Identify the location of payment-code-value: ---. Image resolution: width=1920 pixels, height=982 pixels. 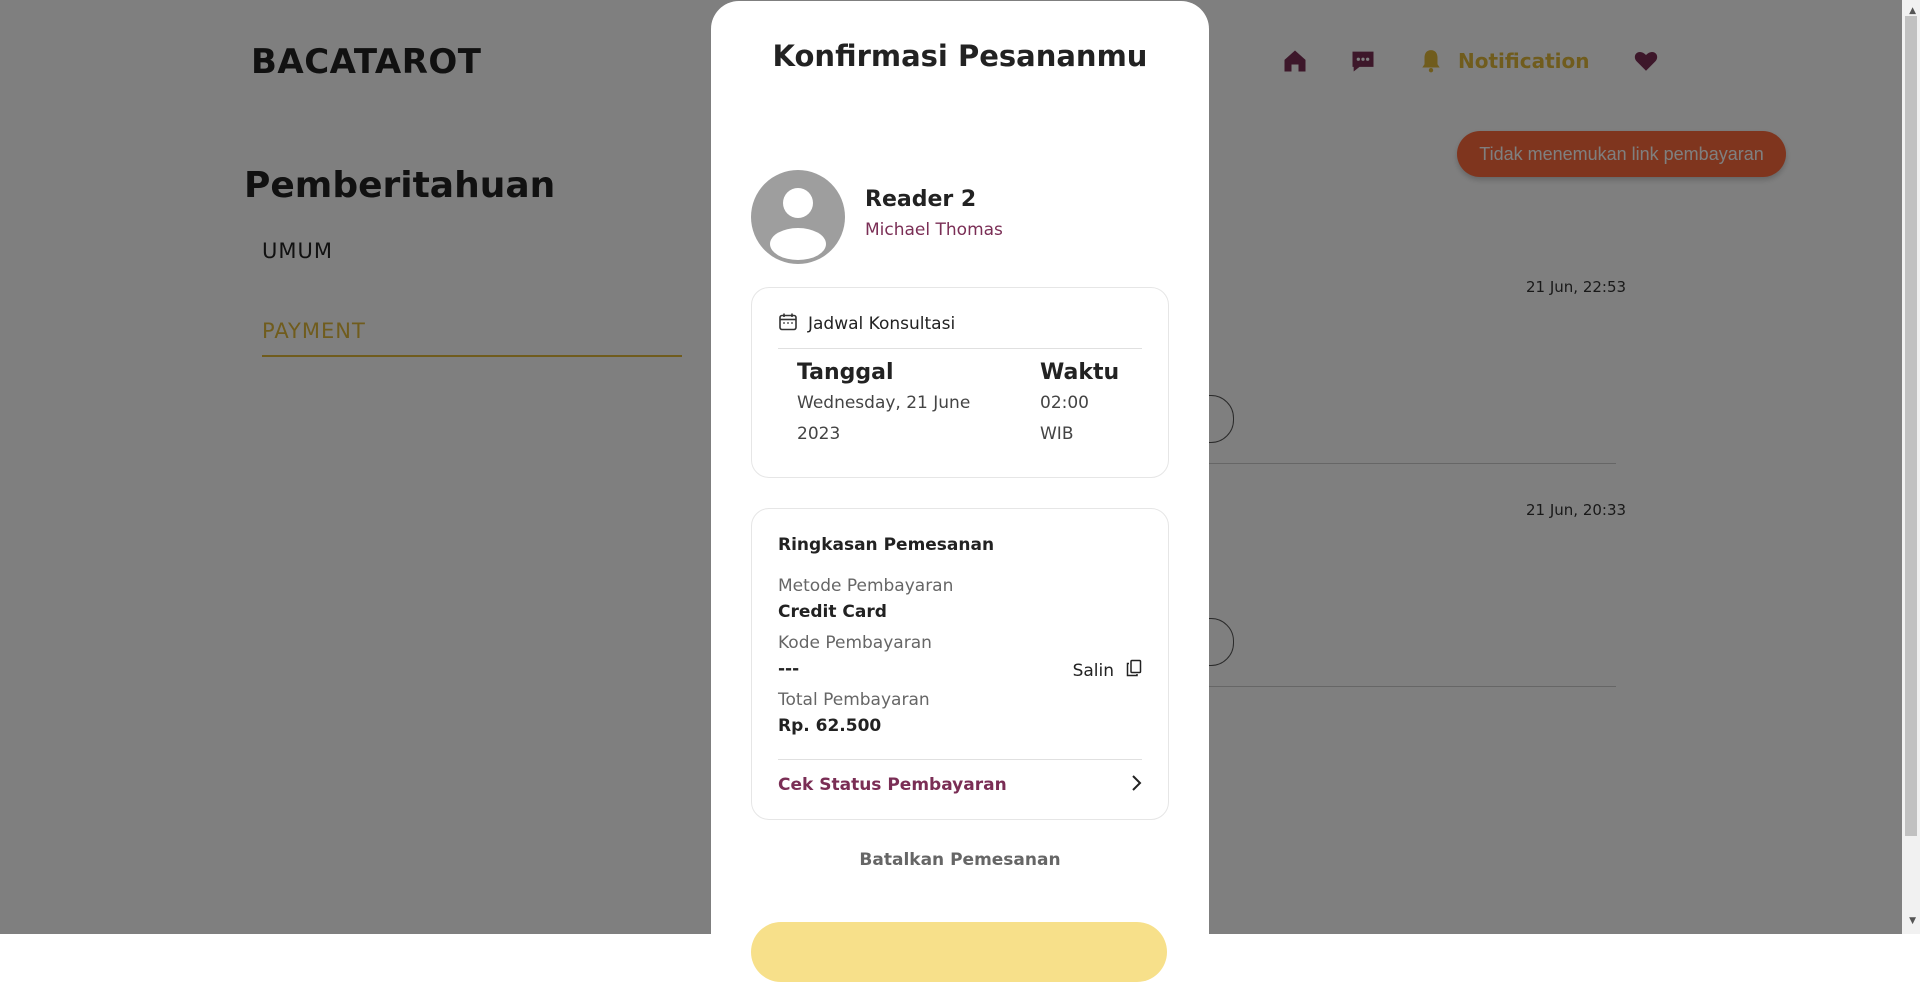
(789, 669).